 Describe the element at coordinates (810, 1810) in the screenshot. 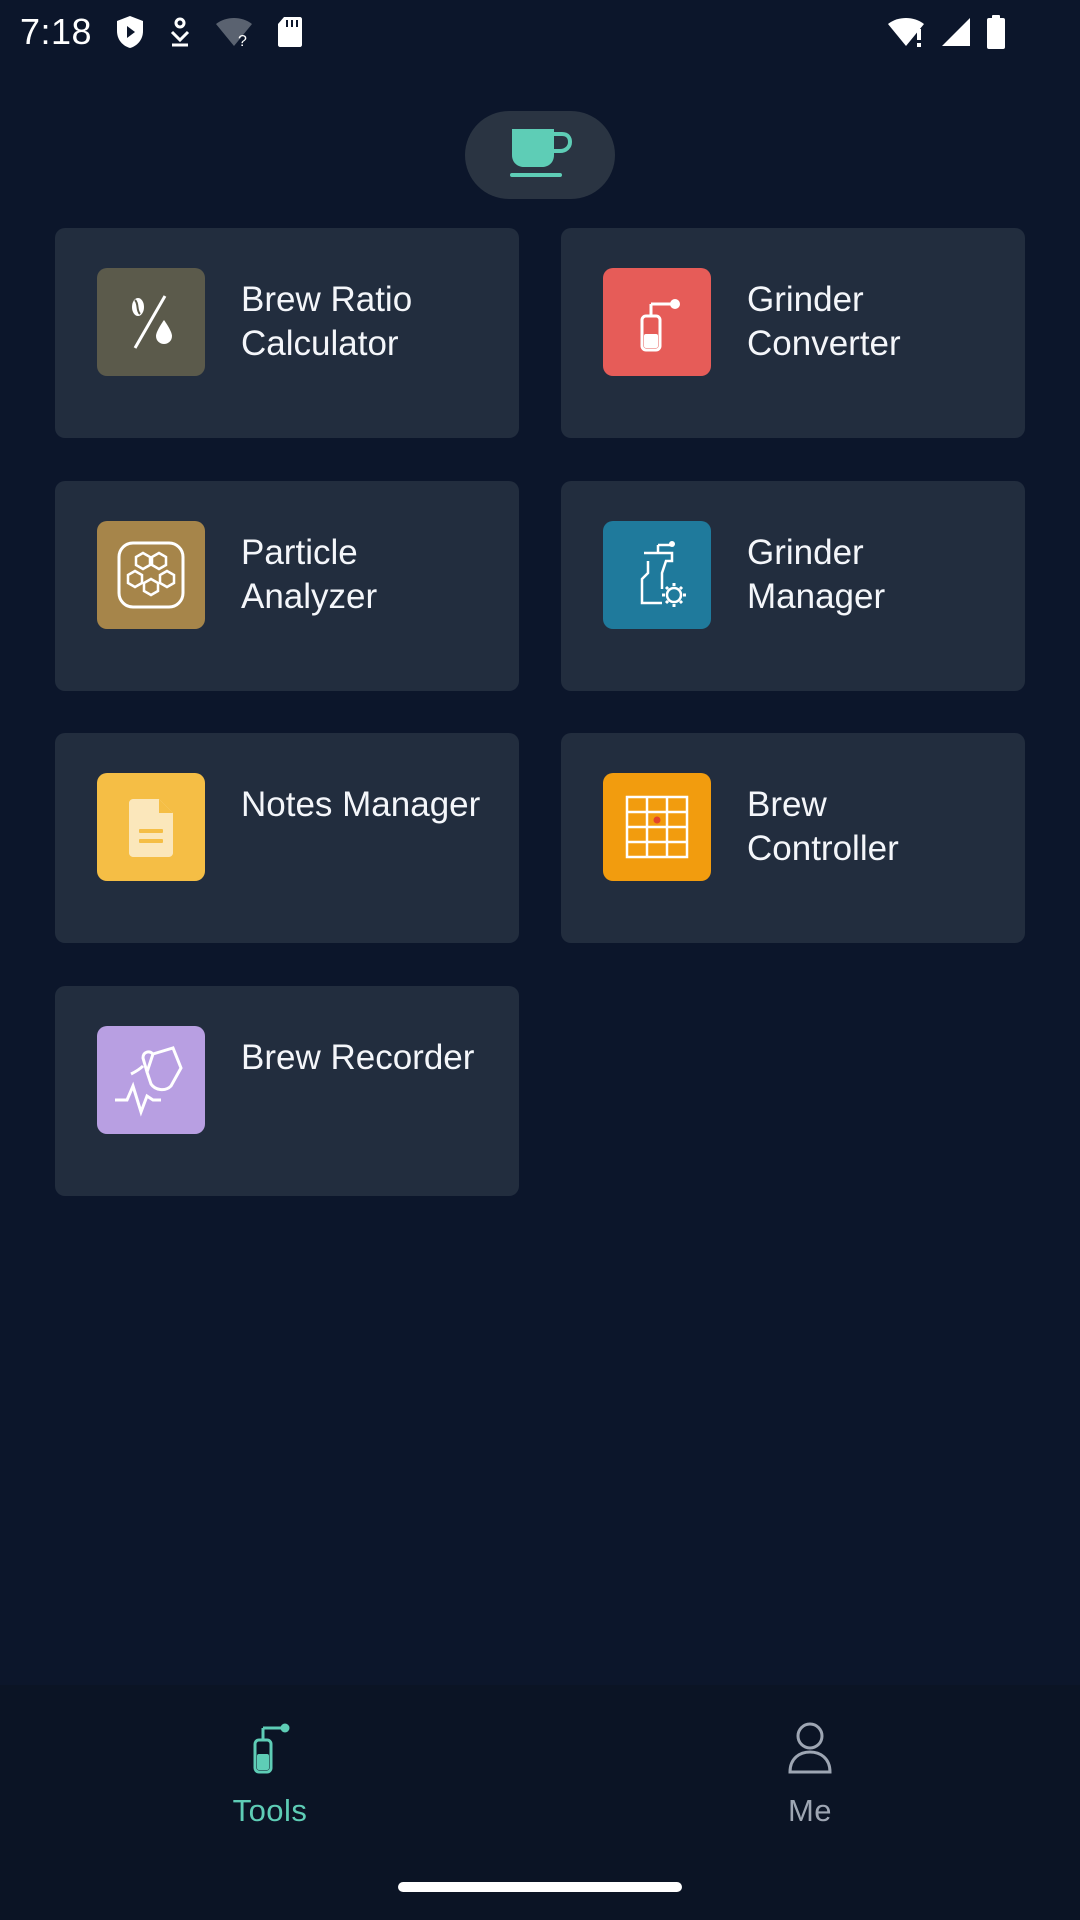

I see `nav-label-me: Me` at that location.